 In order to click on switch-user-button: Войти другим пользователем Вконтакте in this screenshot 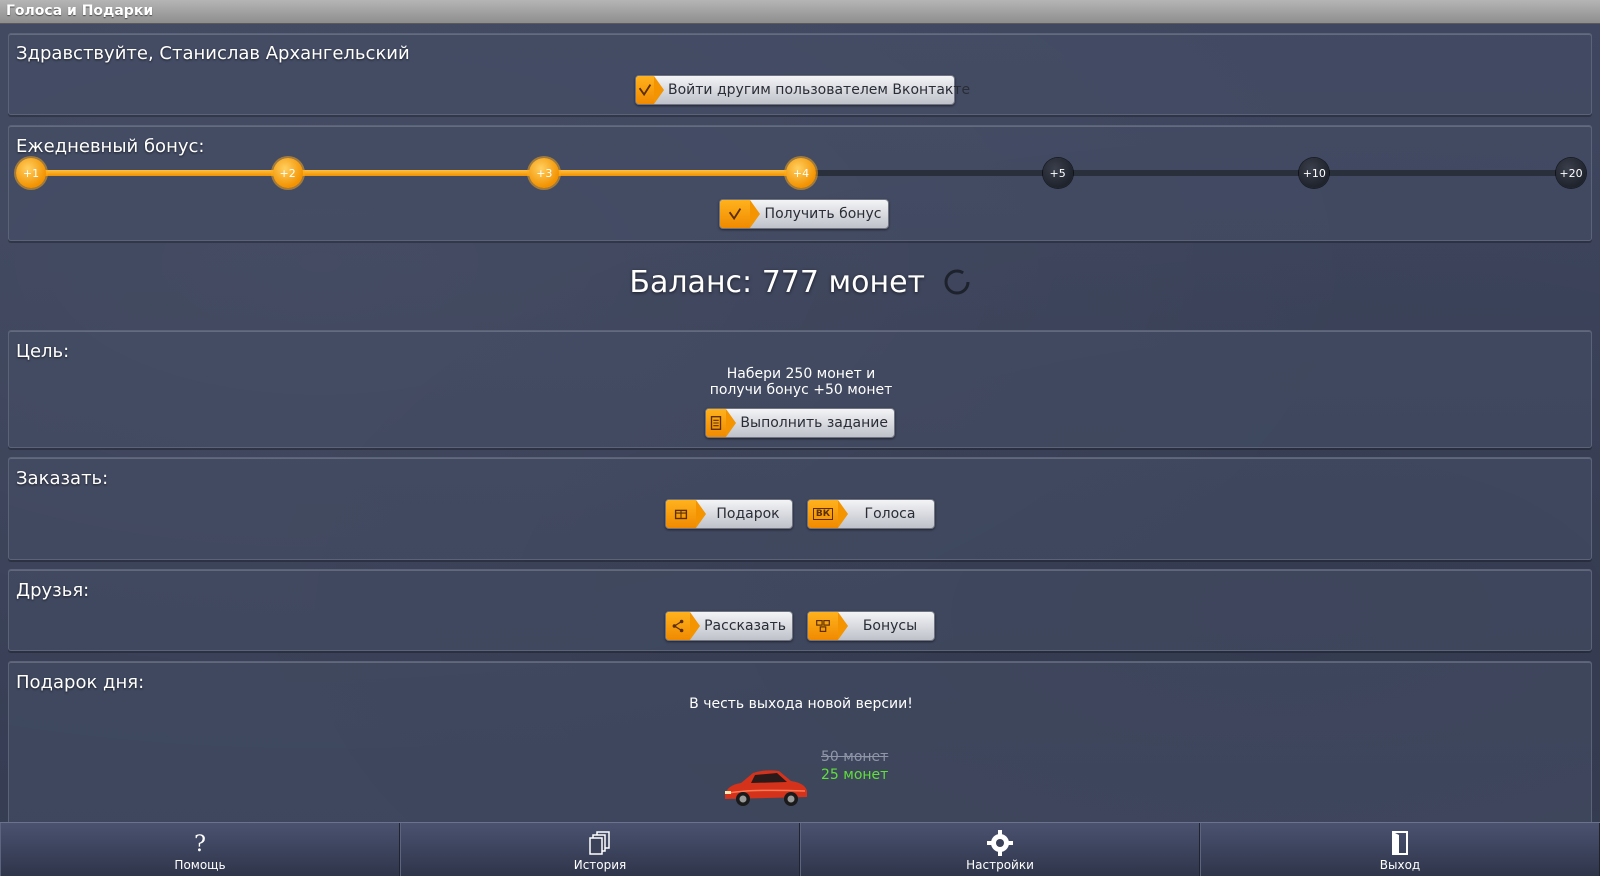, I will do `click(802, 90)`.